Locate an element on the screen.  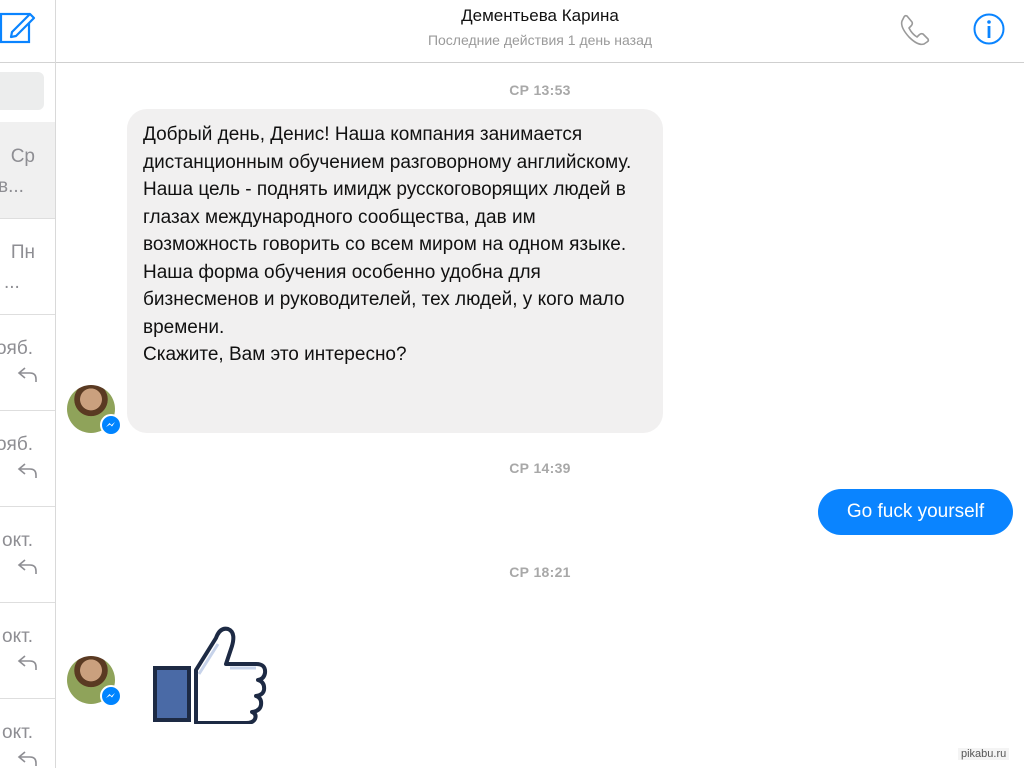
conversation-date: Пн is located at coordinates (22, 252).